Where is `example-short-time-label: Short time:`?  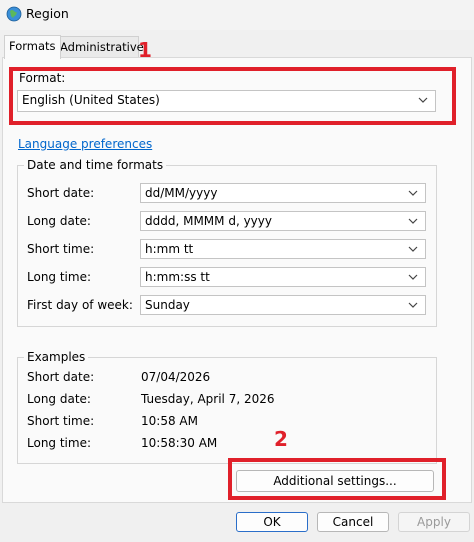 example-short-time-label: Short time: is located at coordinates (61, 421).